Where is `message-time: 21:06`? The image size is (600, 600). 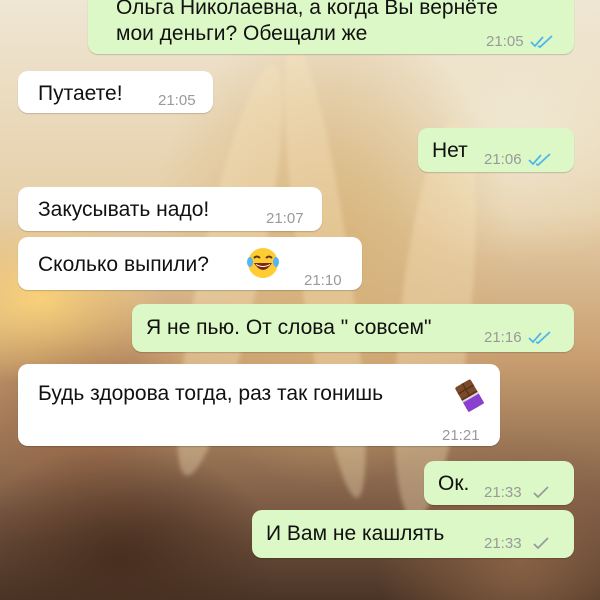 message-time: 21:06 is located at coordinates (503, 159).